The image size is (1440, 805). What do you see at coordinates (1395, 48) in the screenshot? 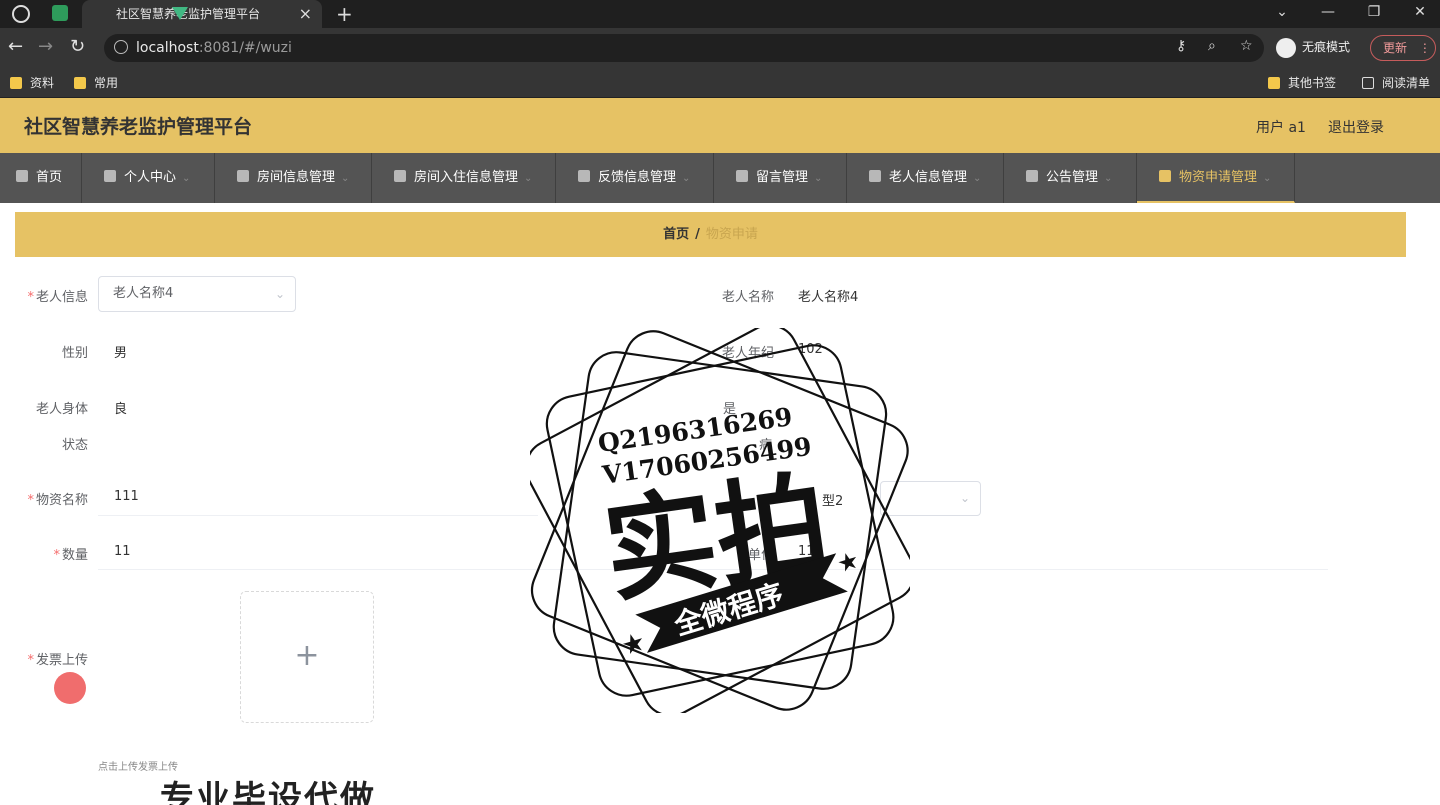
I see `update-label: 更新` at bounding box center [1395, 48].